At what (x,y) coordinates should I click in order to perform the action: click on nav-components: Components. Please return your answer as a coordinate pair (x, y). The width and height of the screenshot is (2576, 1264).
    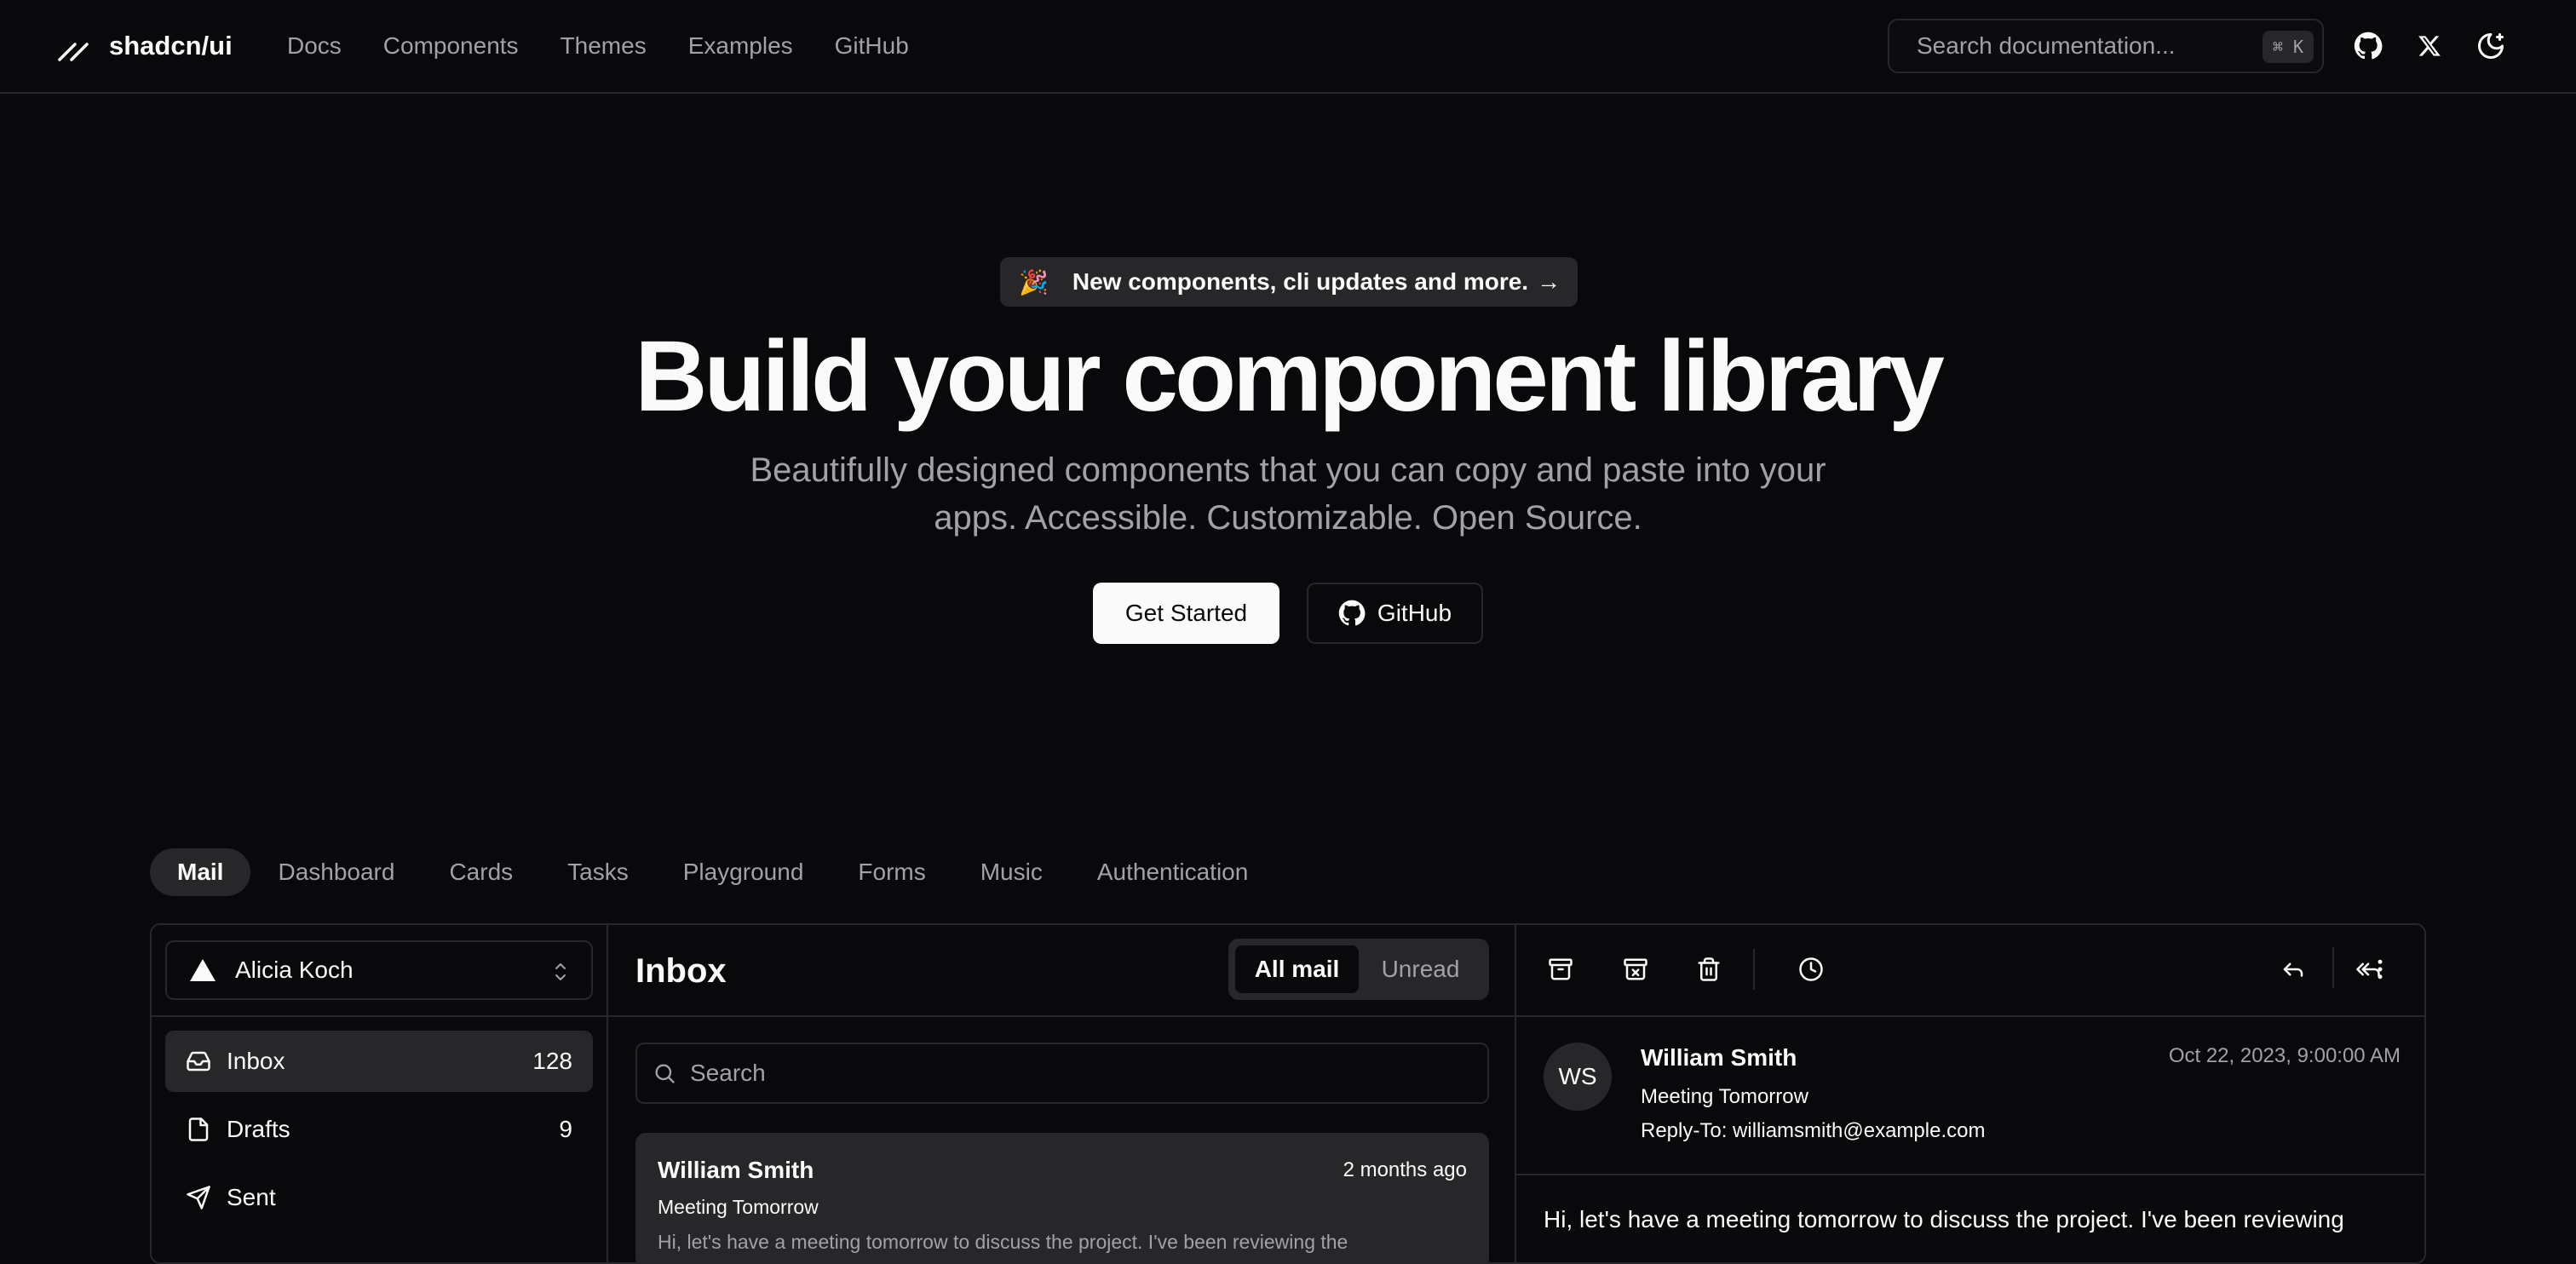
    Looking at the image, I should click on (451, 46).